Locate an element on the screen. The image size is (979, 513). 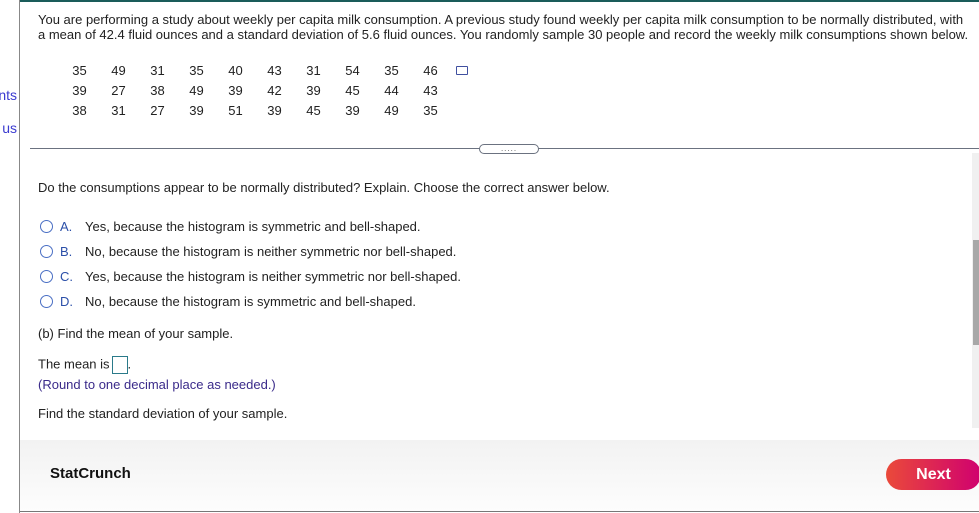
data-value: 51 is located at coordinates (235, 110).